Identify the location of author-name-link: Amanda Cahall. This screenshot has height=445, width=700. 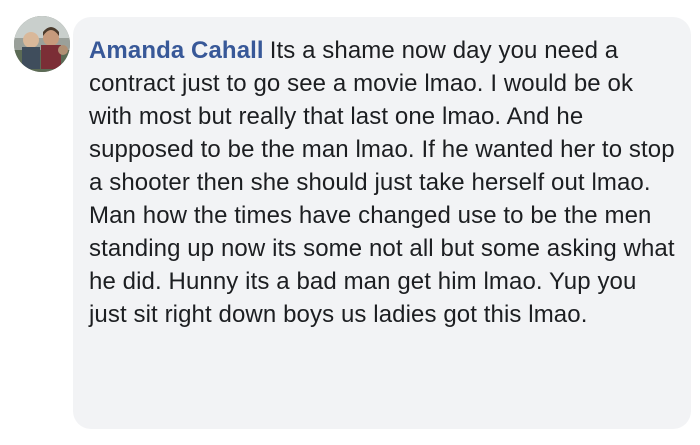
(176, 50).